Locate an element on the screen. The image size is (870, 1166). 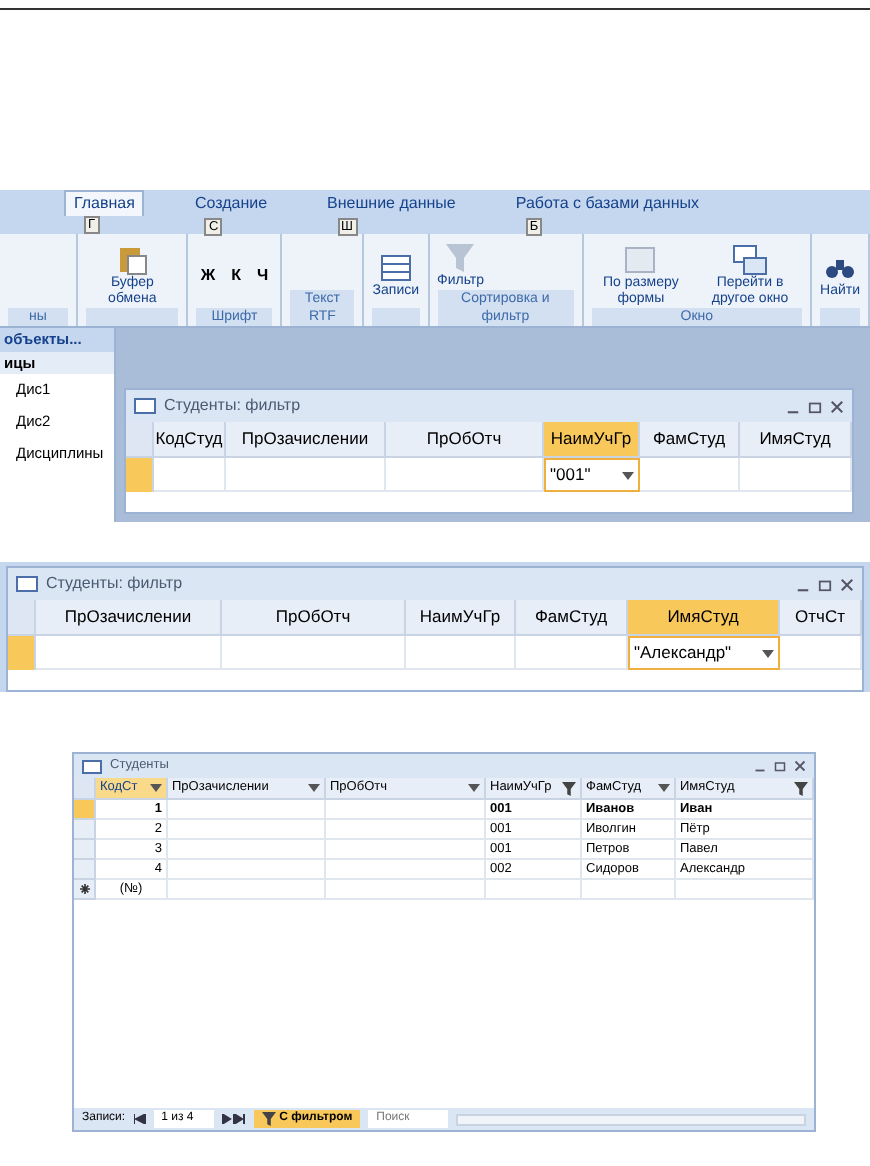
filter-value-field: "001" is located at coordinates (592, 475).